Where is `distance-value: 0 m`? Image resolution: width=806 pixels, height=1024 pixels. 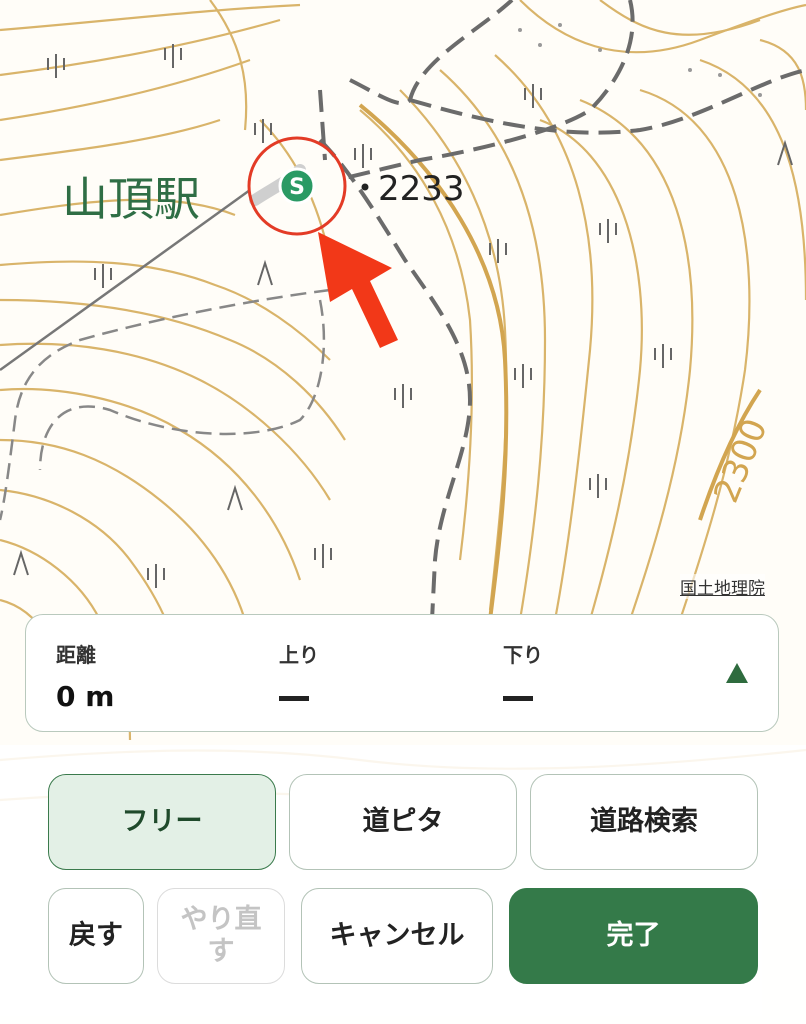 distance-value: 0 m is located at coordinates (85, 696).